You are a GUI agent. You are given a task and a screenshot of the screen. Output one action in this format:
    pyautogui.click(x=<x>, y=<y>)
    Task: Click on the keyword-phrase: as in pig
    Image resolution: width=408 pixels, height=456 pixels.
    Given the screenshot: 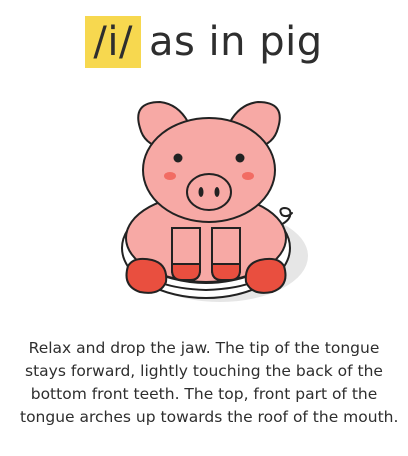 What is the action you would take?
    pyautogui.click(x=235, y=42)
    